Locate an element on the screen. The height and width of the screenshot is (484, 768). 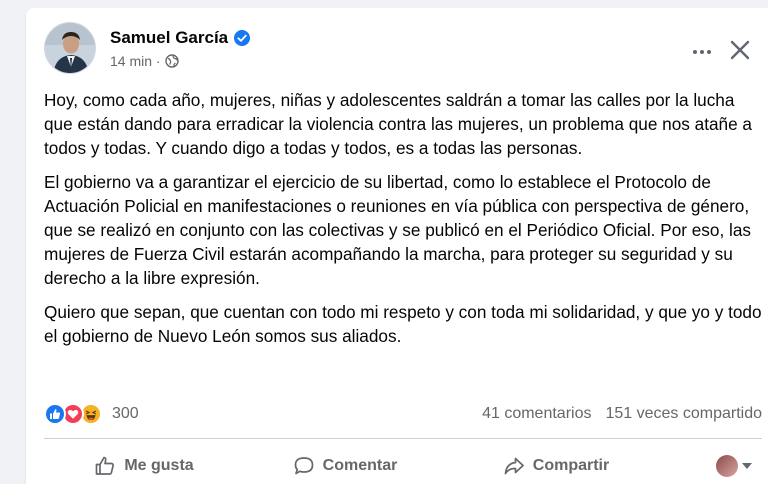
author-avatar is located at coordinates (70, 48).